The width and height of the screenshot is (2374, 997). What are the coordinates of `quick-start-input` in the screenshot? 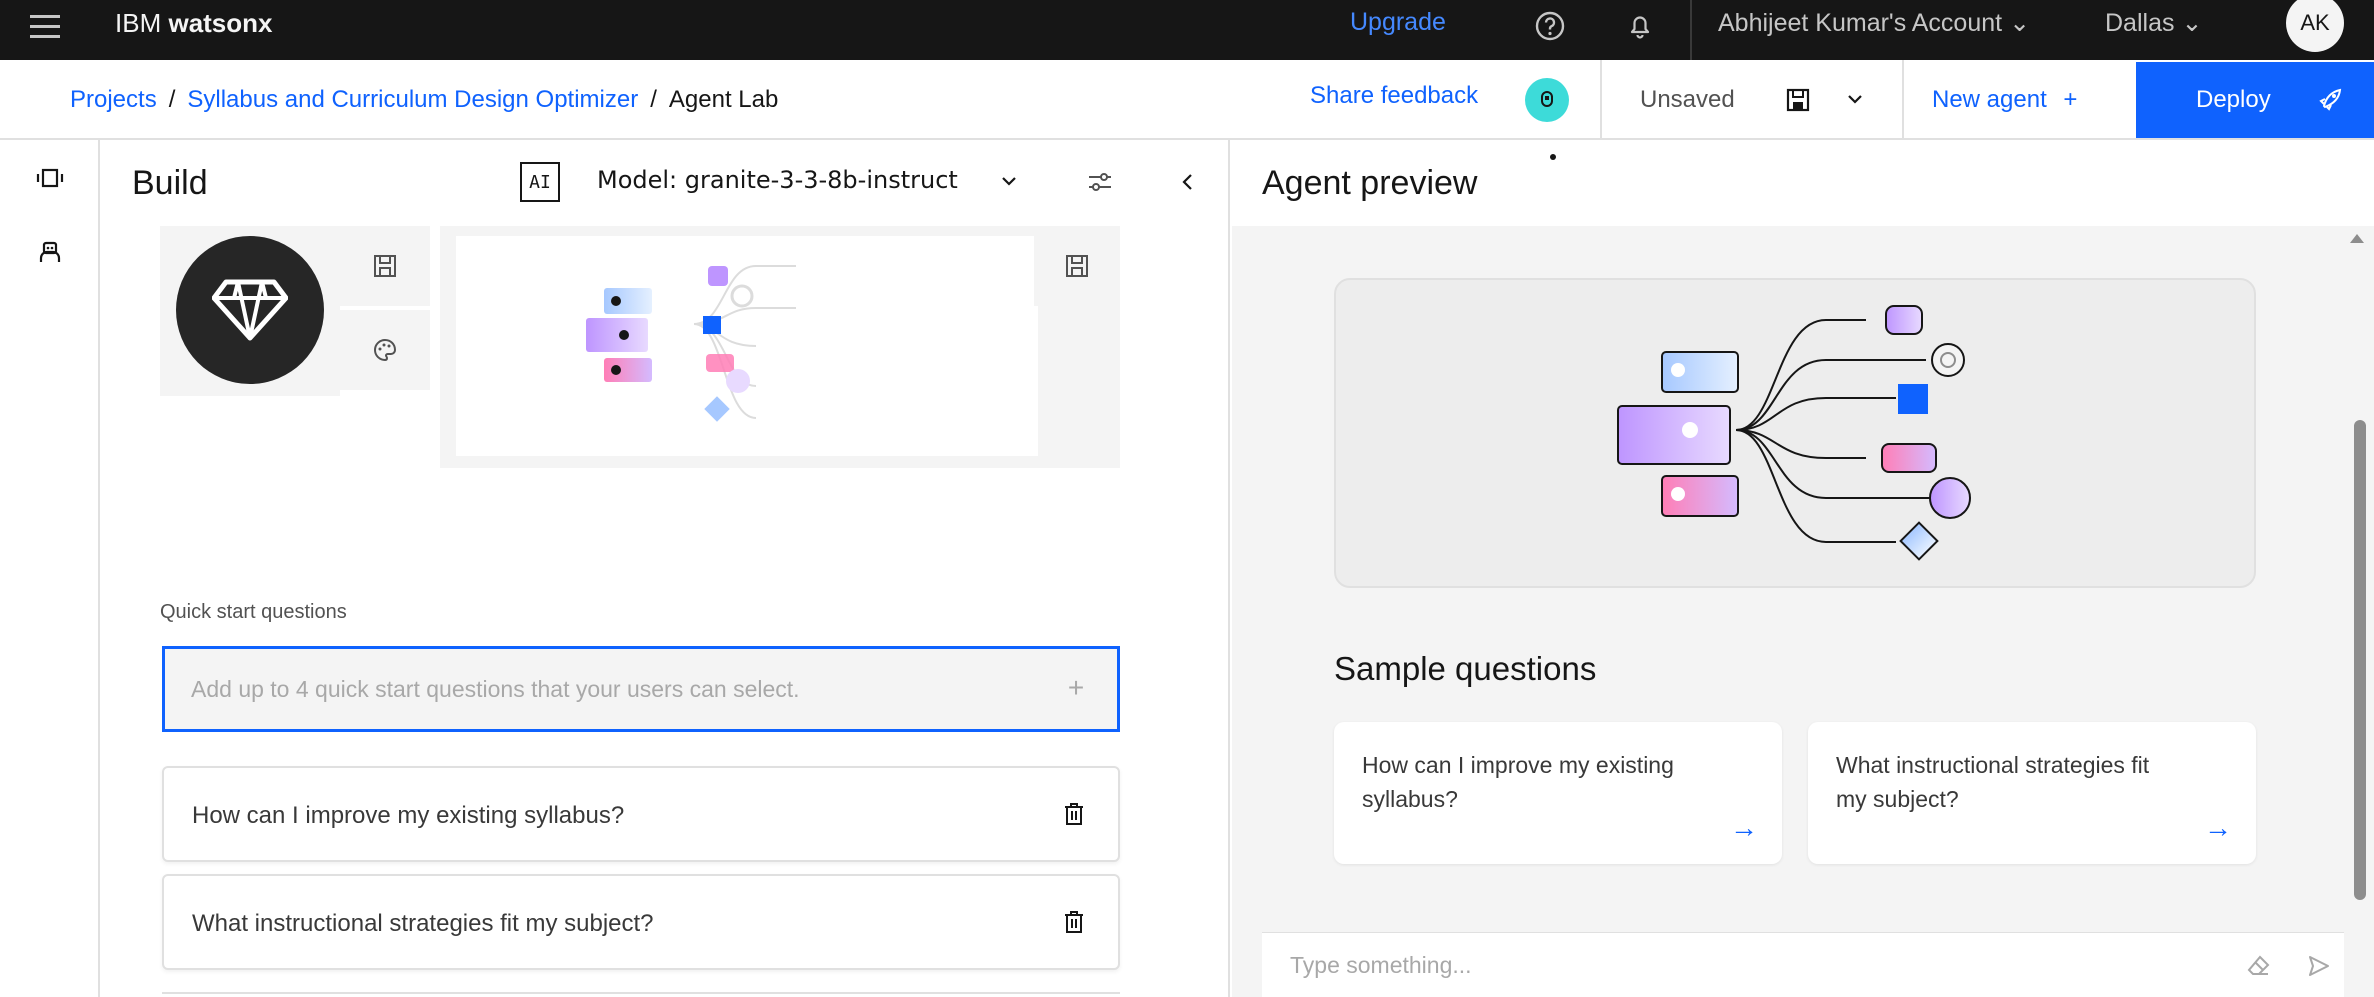 It's located at (605, 689).